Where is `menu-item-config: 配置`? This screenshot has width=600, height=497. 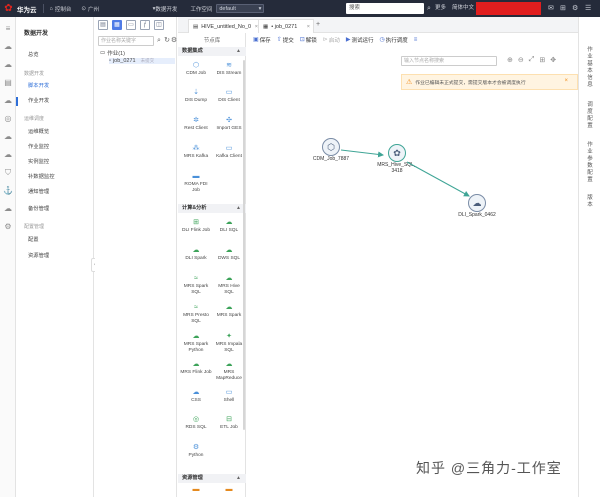
menu-item-config: 配置 is located at coordinates (33, 239).